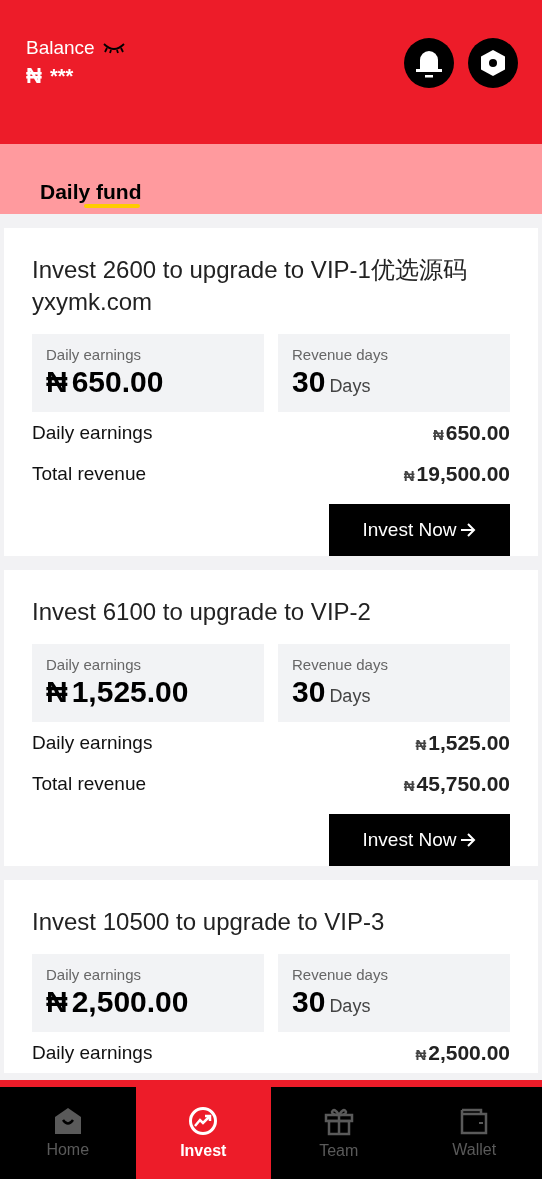  Describe the element at coordinates (463, 473) in the screenshot. I see `row-value: 19,500.00` at that location.